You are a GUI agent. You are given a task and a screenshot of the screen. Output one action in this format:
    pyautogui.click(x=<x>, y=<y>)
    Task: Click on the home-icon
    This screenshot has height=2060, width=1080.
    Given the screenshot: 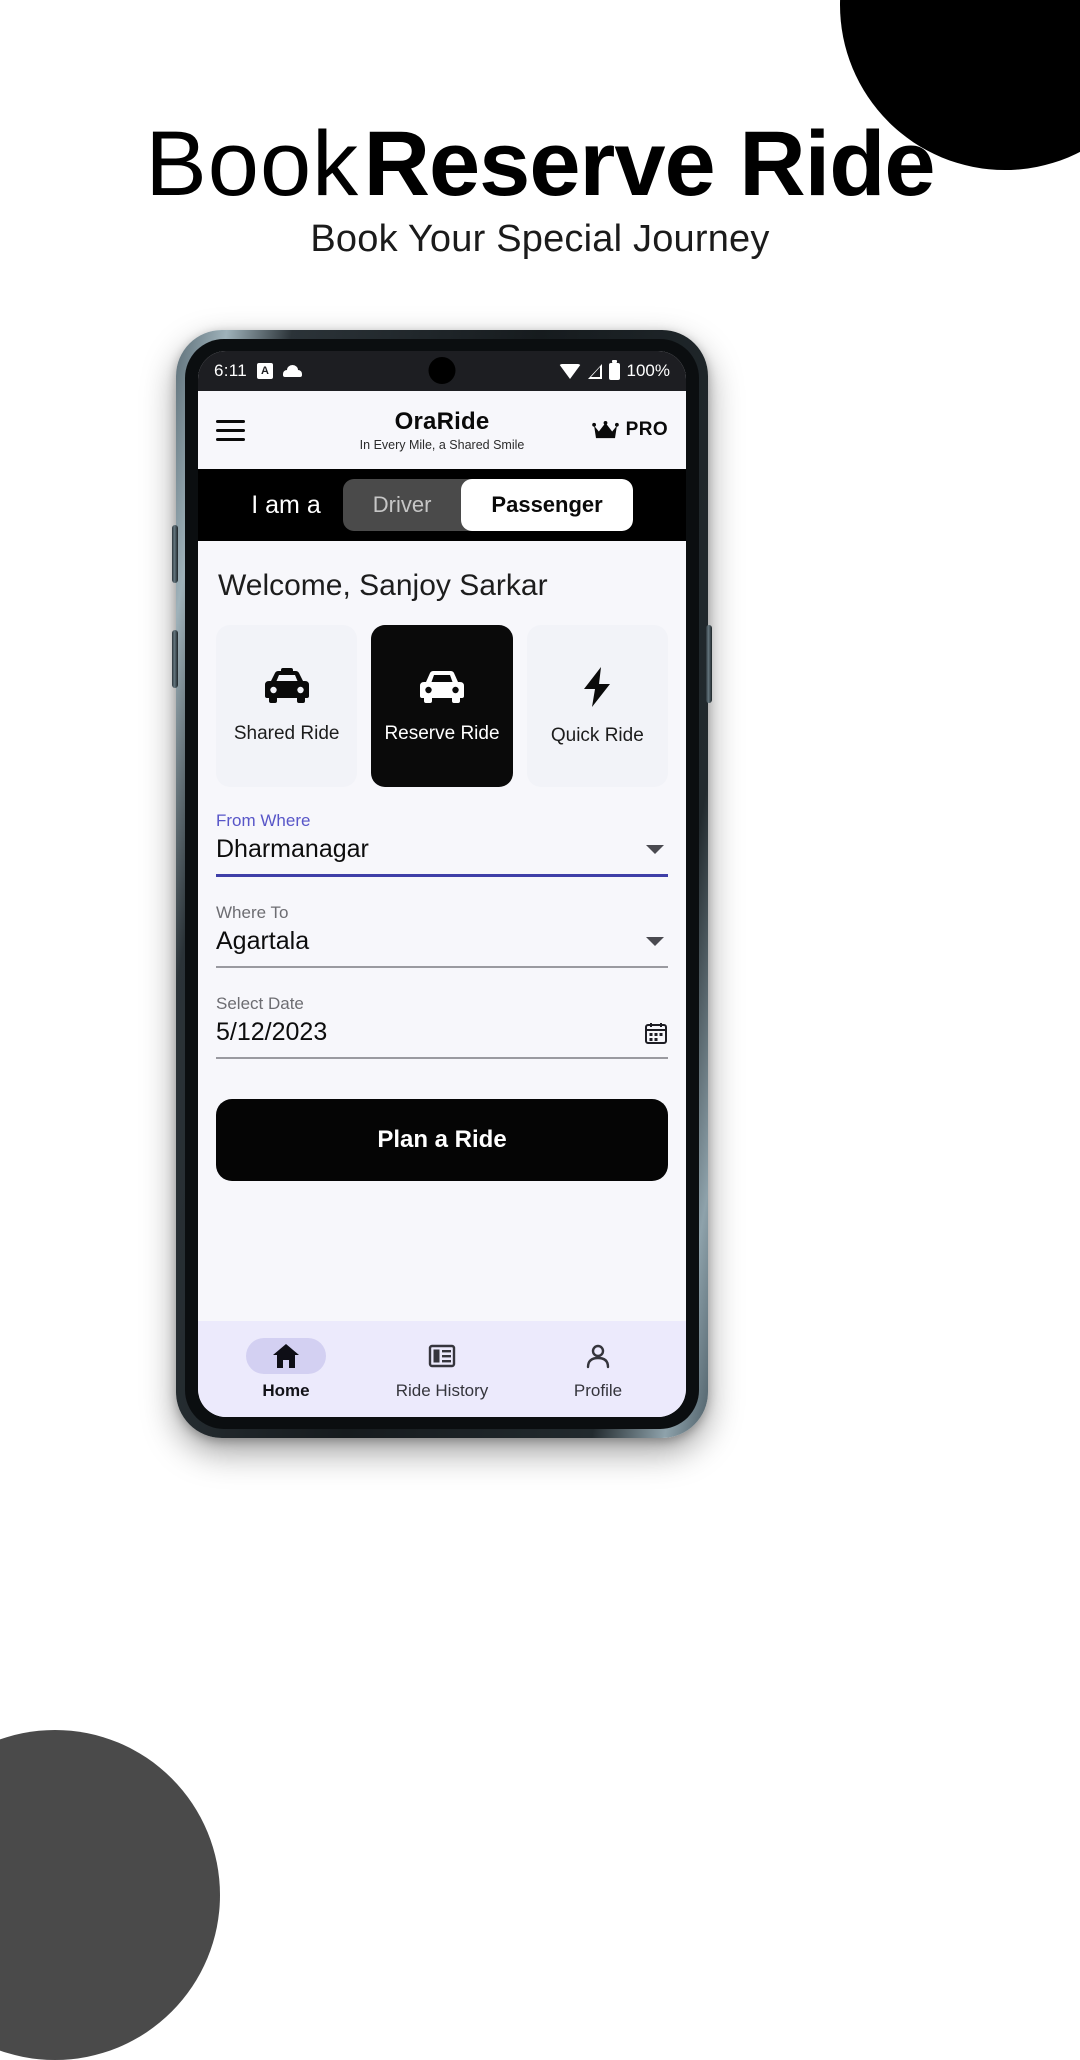 What is the action you would take?
    pyautogui.click(x=286, y=1355)
    